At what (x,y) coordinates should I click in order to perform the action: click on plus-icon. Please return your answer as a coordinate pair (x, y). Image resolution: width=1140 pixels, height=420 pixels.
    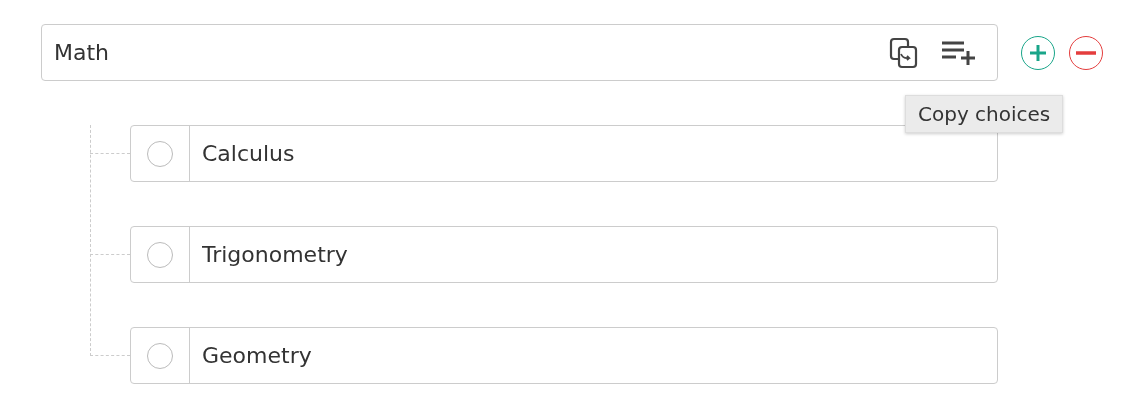
    Looking at the image, I should click on (1038, 52).